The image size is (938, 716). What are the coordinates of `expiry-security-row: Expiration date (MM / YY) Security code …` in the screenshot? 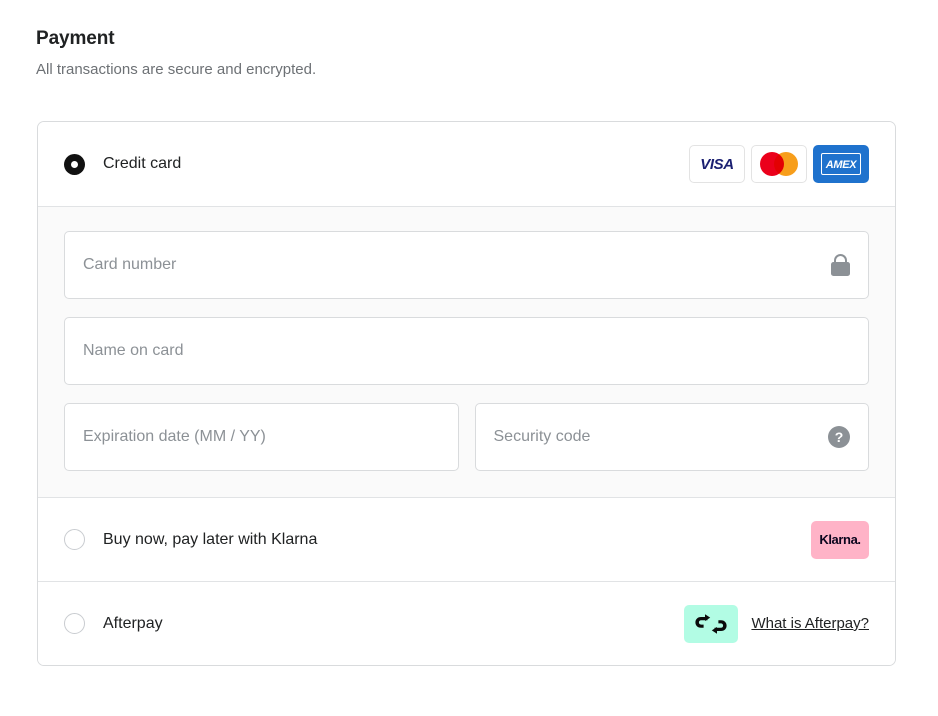 It's located at (466, 437).